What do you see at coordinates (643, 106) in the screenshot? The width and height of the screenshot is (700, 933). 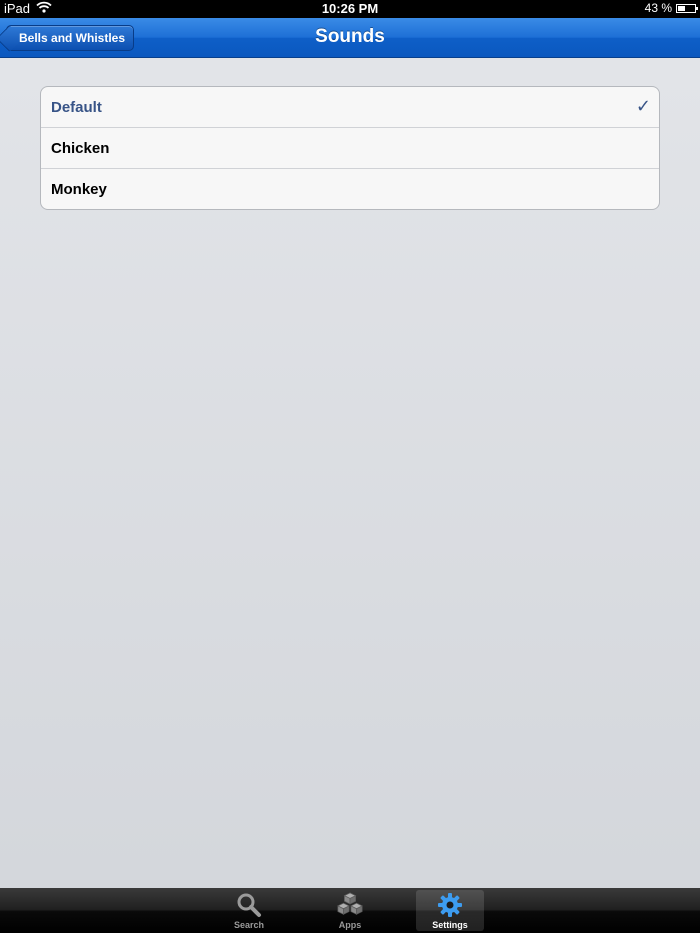 I see `checkmark-icon: ✓` at bounding box center [643, 106].